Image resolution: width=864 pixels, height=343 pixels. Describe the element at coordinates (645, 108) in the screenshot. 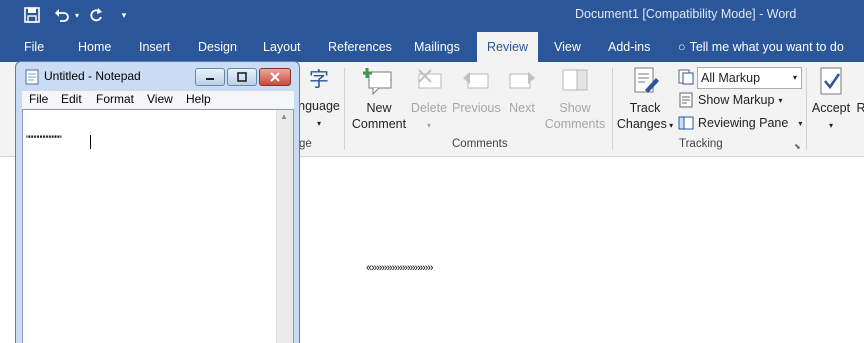

I see `track-changes-label-1: Track` at that location.